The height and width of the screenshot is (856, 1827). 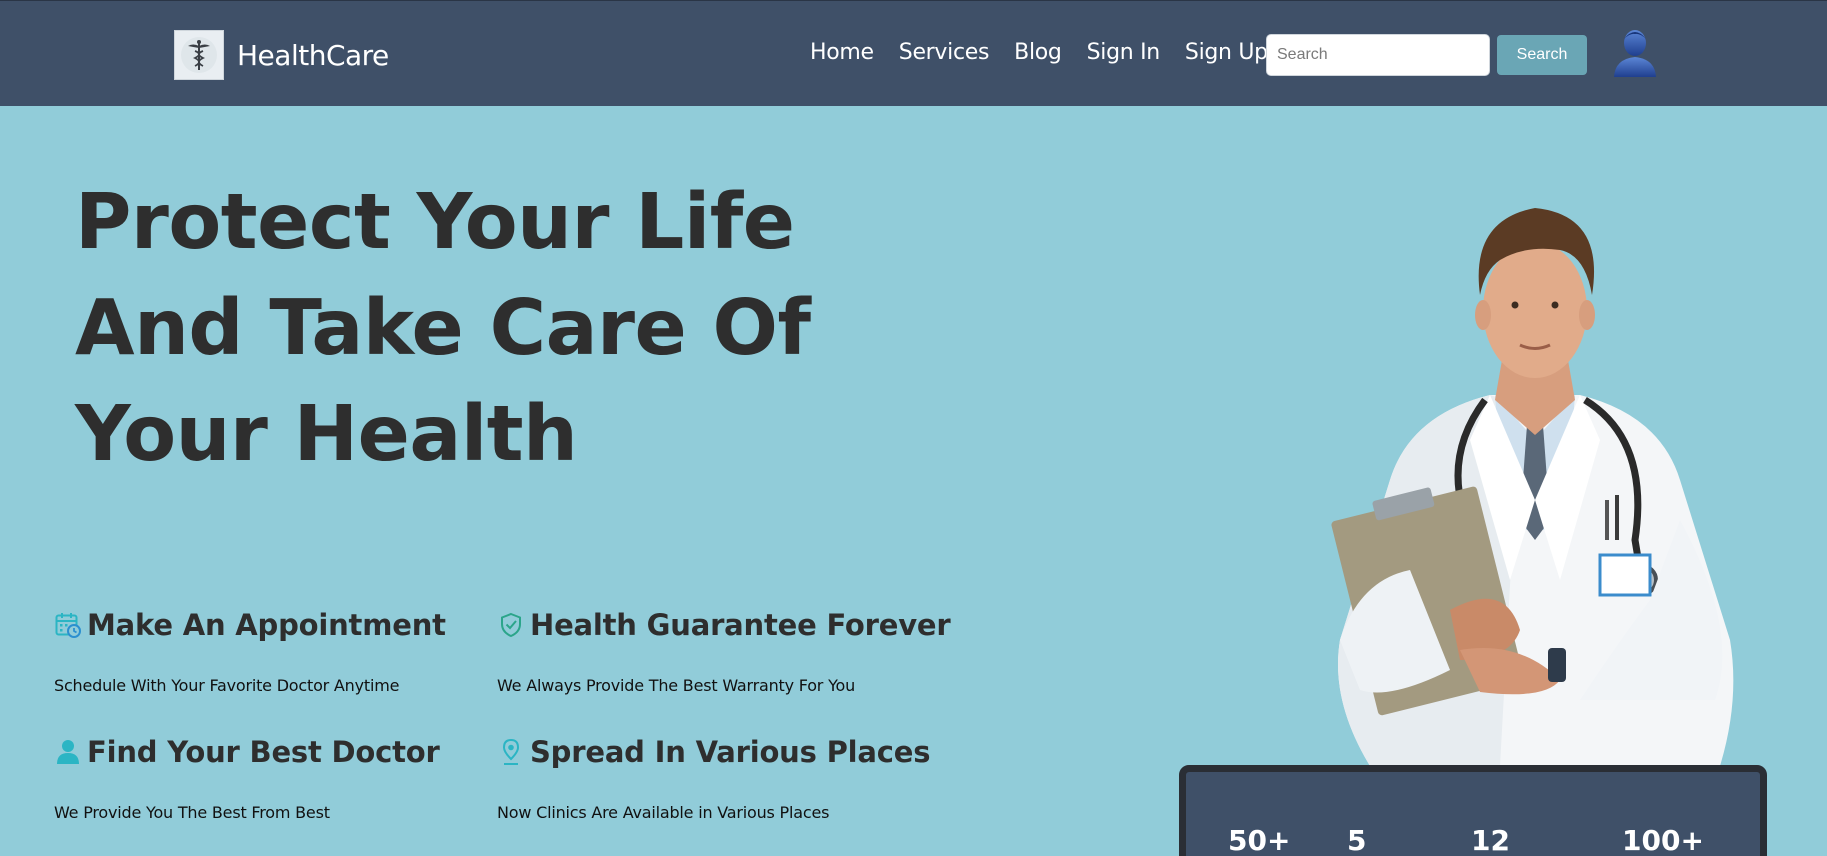 I want to click on user-avatar-icon, so click(x=1635, y=50).